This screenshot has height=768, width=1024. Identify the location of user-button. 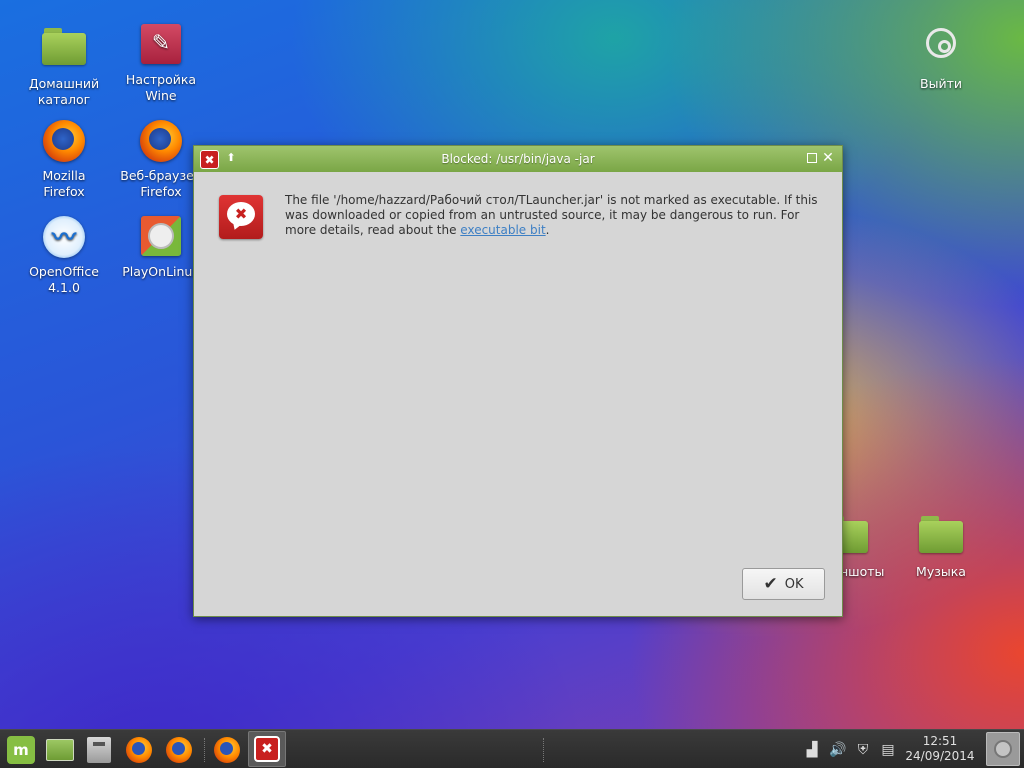
(1003, 749).